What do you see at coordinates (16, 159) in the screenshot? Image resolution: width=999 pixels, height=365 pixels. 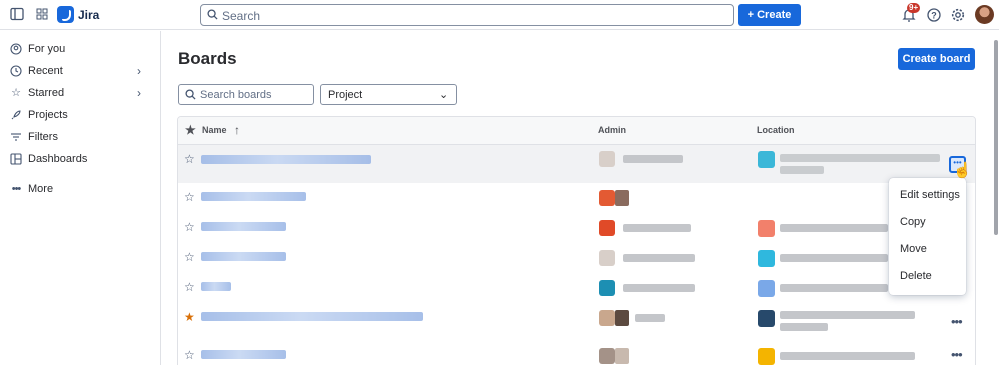 I see `dashboard-icon` at bounding box center [16, 159].